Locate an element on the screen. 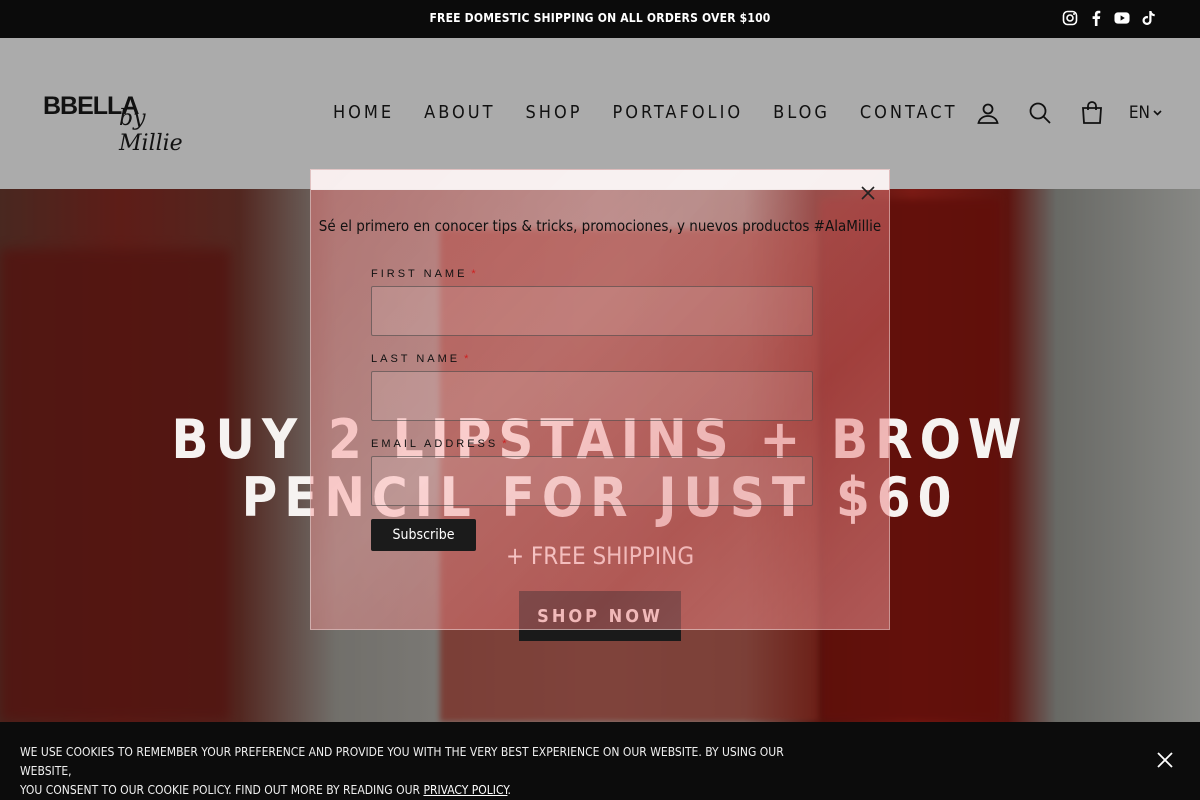 The width and height of the screenshot is (1200, 800). main-nav: HOME ABOUT SHOP PORTAFOLIO BLOG CONTACT is located at coordinates (645, 112).